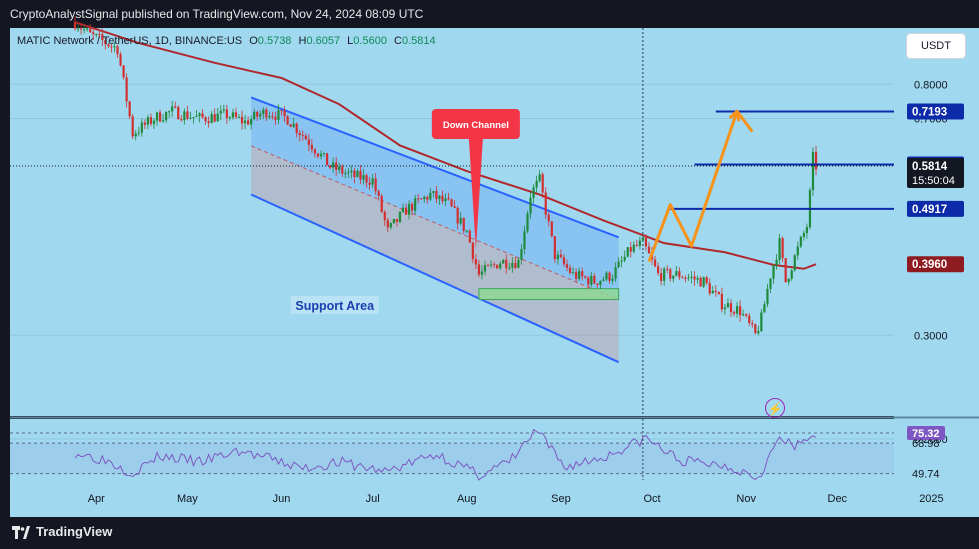 The width and height of the screenshot is (979, 549). I want to click on time-tick-label: Jul, so click(373, 499).